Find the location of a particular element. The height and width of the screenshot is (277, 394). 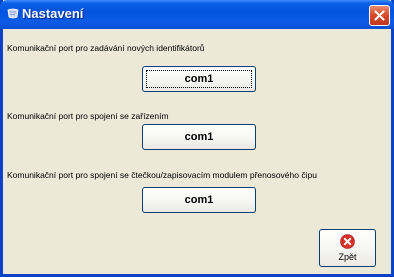

title-bar: Nastavení is located at coordinates (197, 14).